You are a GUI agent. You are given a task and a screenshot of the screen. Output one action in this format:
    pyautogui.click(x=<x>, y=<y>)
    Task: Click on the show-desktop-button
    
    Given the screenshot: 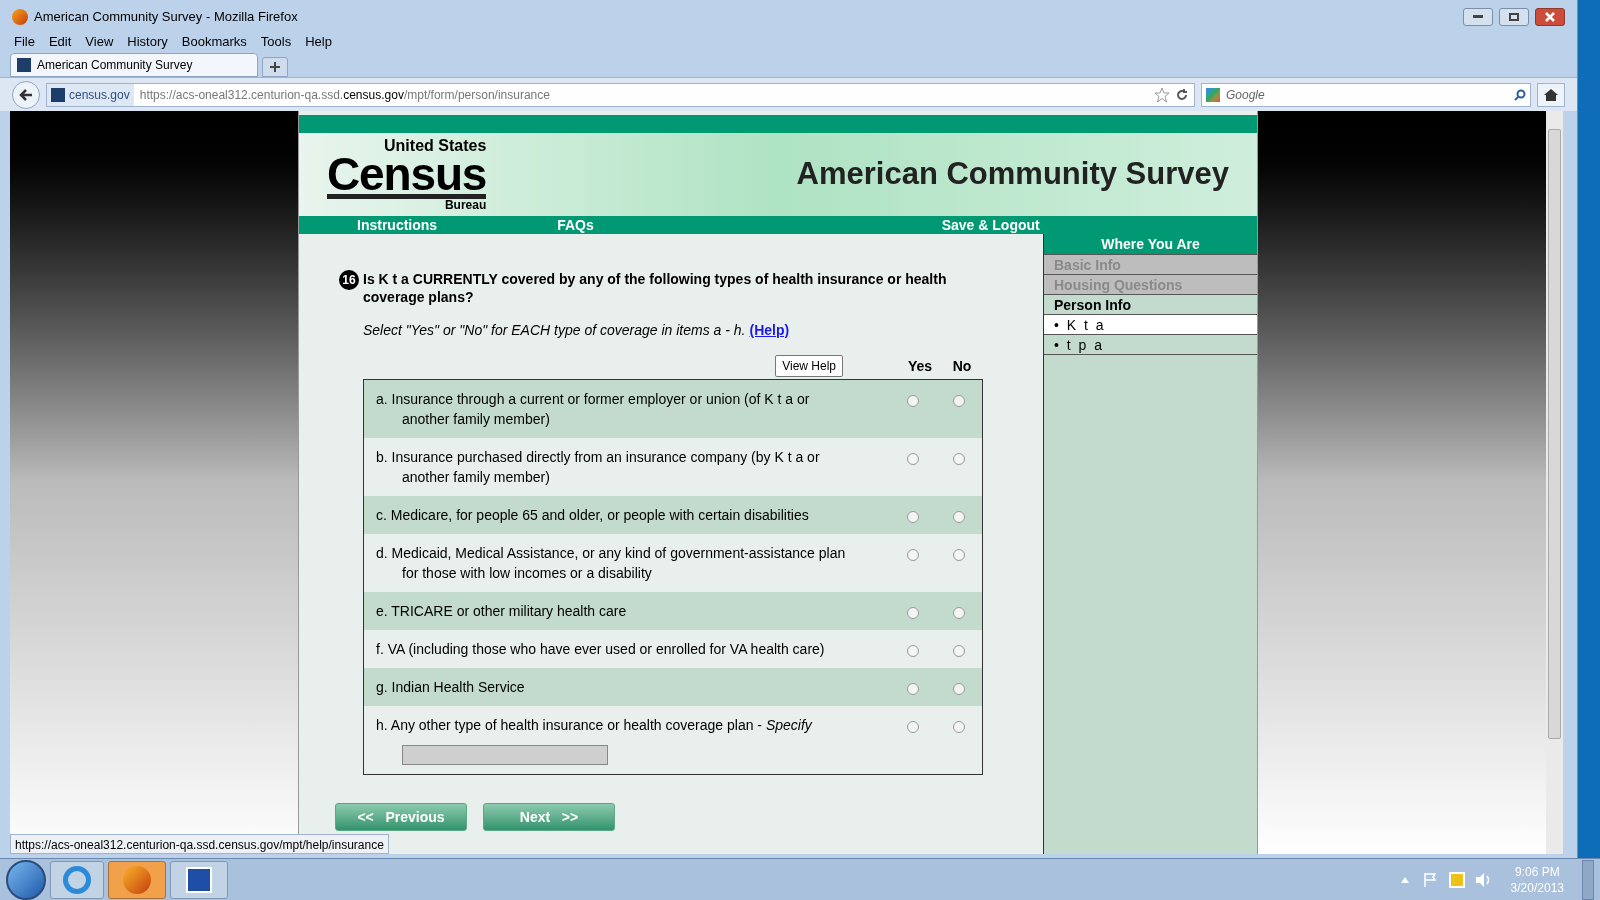 What is the action you would take?
    pyautogui.click(x=1588, y=879)
    